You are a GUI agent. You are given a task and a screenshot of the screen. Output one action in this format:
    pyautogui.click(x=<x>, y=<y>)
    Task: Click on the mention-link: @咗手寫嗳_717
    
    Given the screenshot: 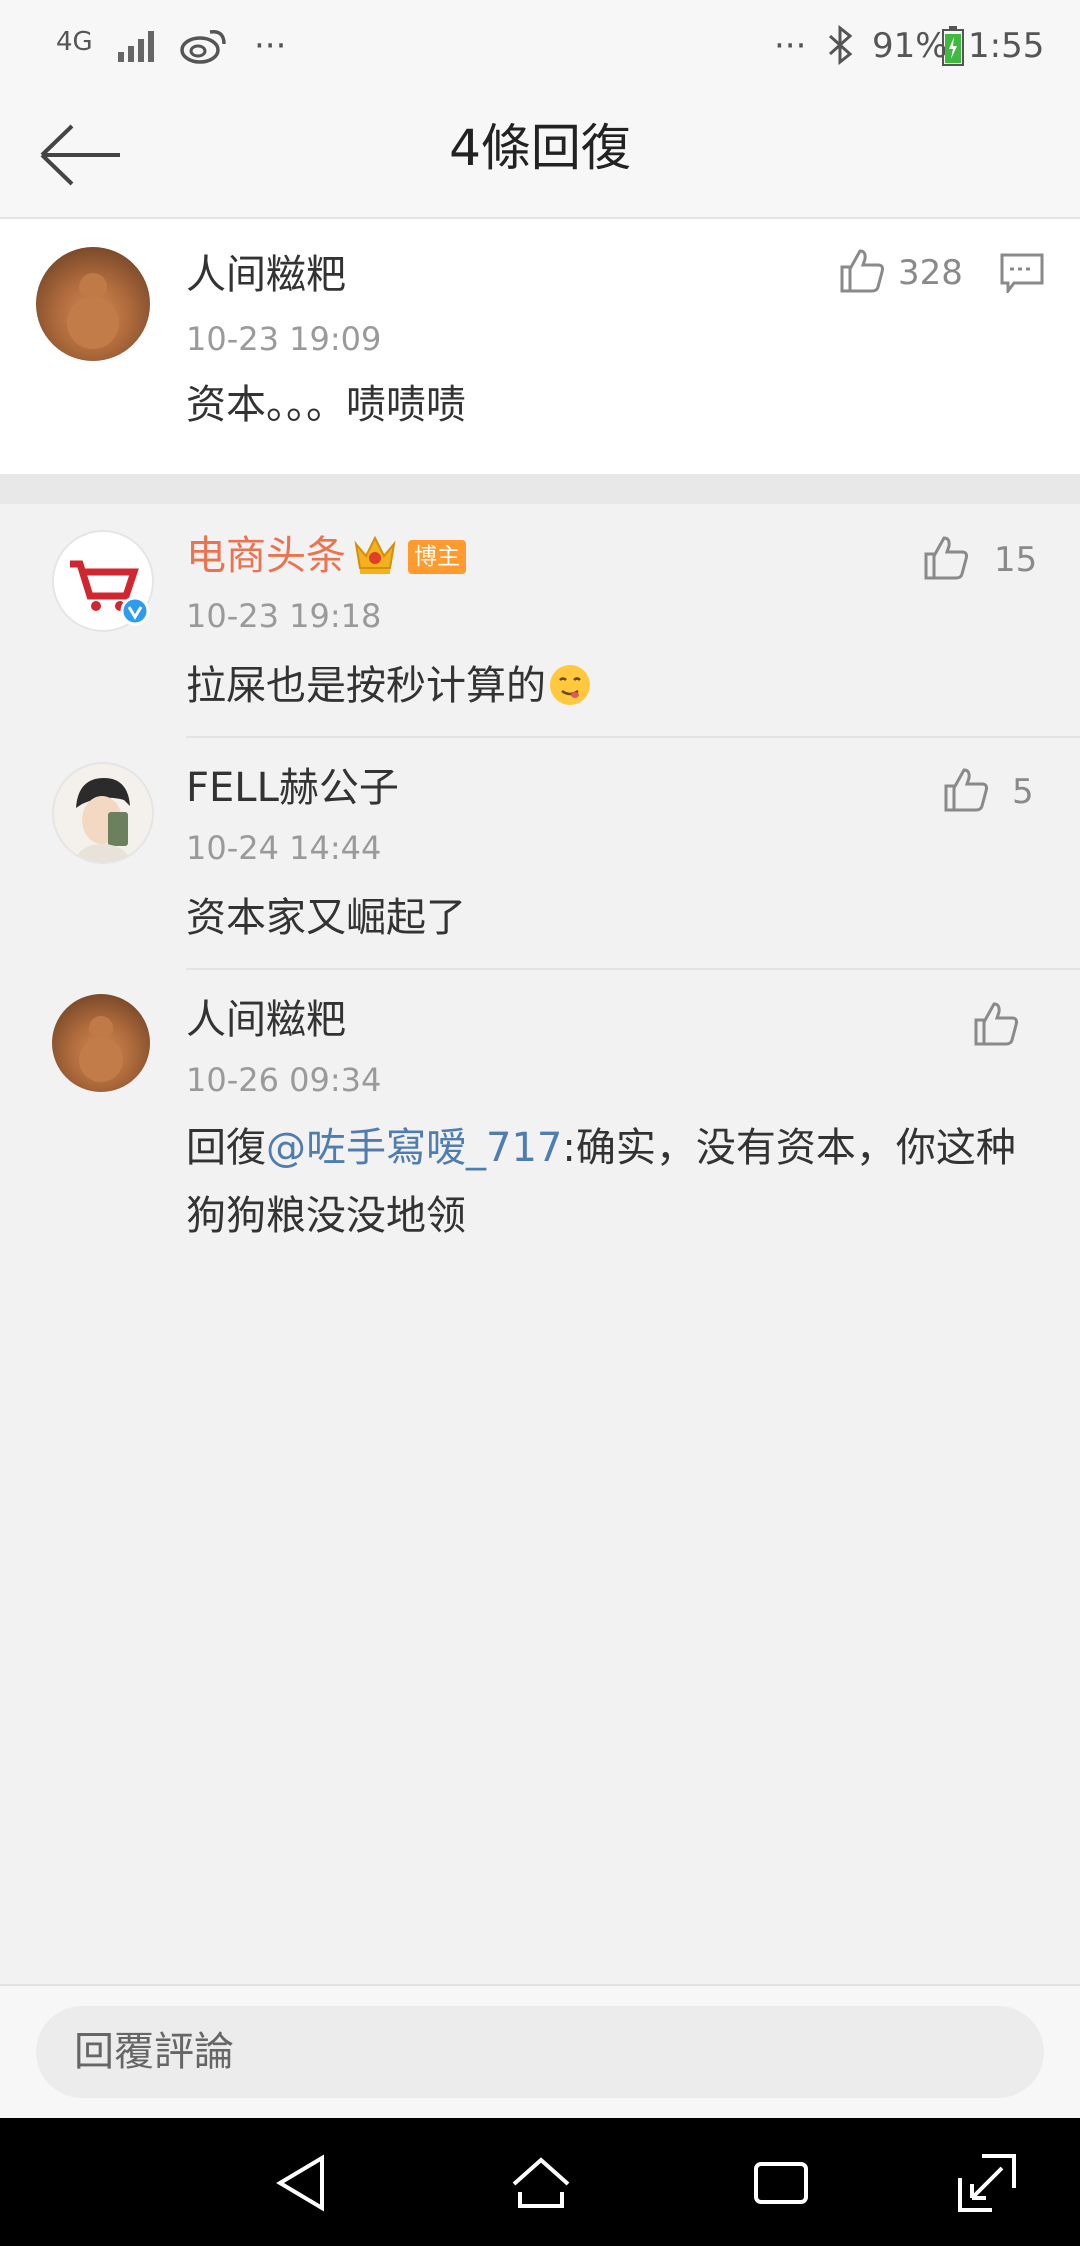 What is the action you would take?
    pyautogui.click(x=414, y=1148)
    